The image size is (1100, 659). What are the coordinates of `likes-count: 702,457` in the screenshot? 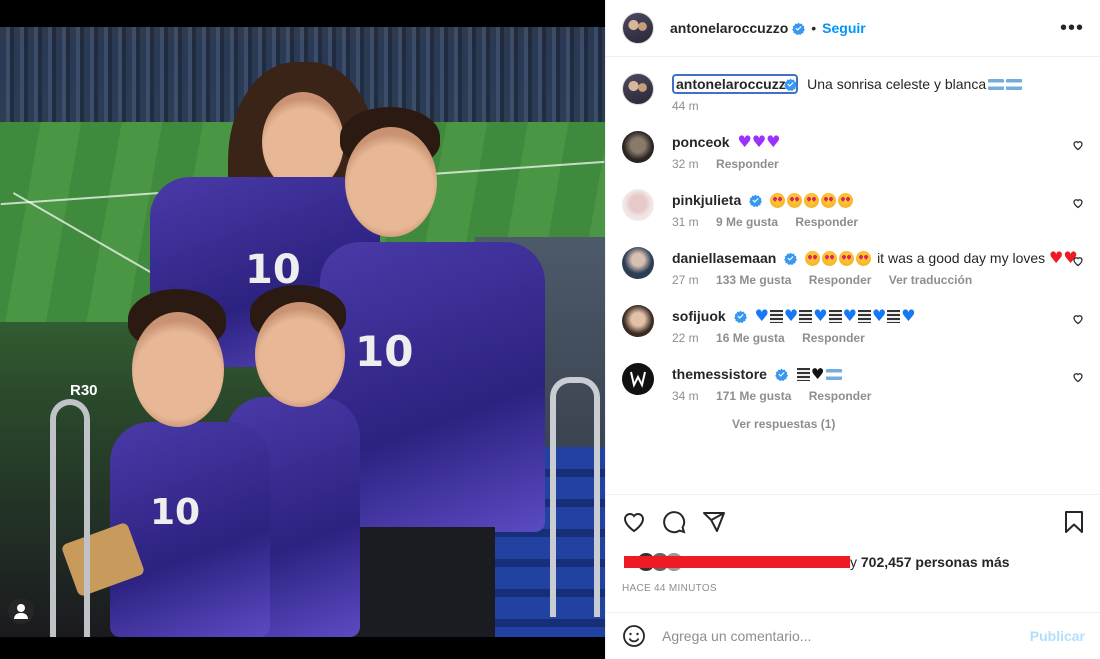 It's located at (886, 562).